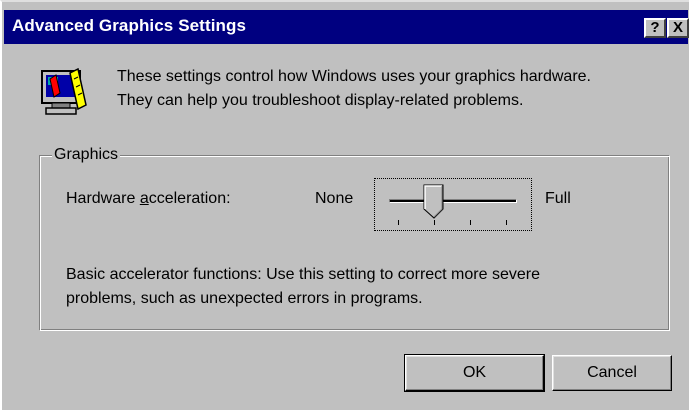 The width and height of the screenshot is (689, 410). I want to click on graphics-group-label: Graphics, so click(86, 155).